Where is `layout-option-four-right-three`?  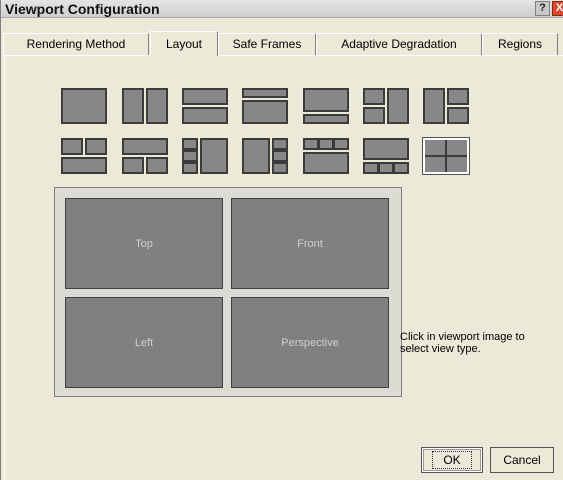 layout-option-four-right-three is located at coordinates (265, 156).